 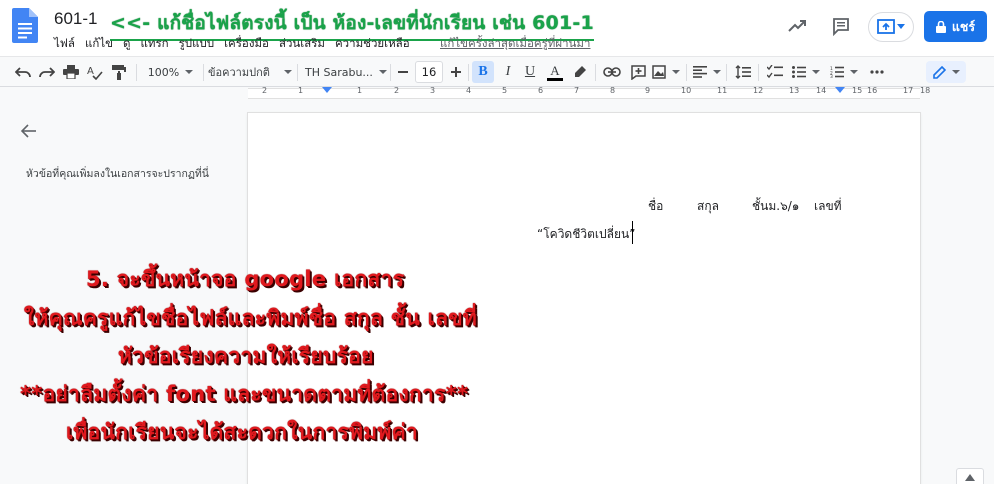 I want to click on comments-icon, so click(x=841, y=26).